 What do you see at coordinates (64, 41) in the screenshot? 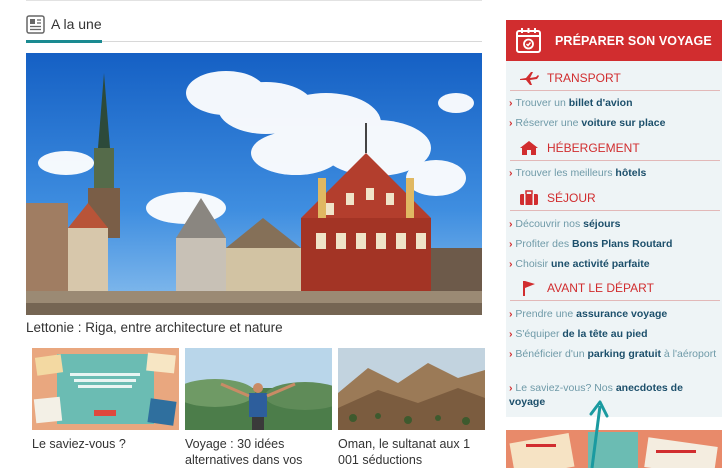
I see `section-title-underline` at bounding box center [64, 41].